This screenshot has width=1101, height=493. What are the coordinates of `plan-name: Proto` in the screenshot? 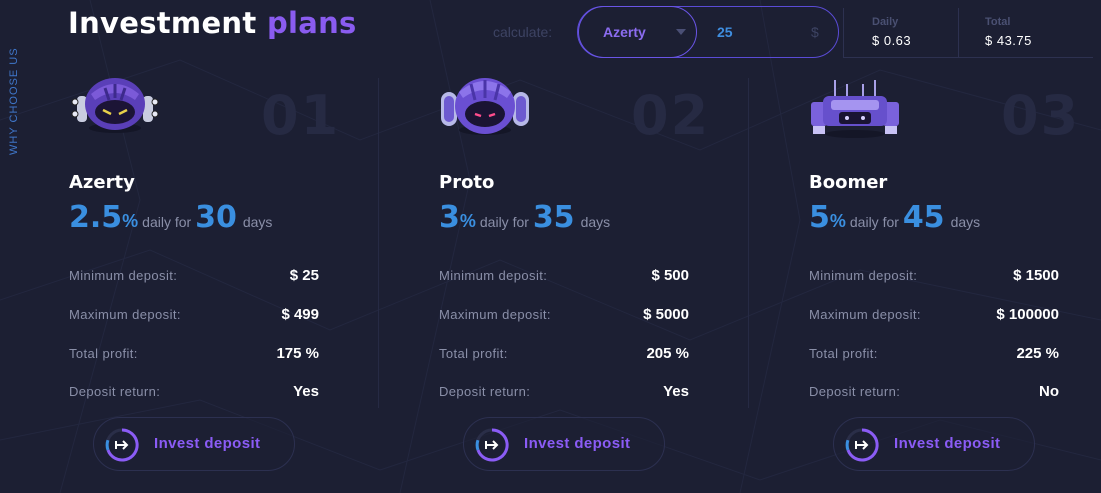 It's located at (467, 182).